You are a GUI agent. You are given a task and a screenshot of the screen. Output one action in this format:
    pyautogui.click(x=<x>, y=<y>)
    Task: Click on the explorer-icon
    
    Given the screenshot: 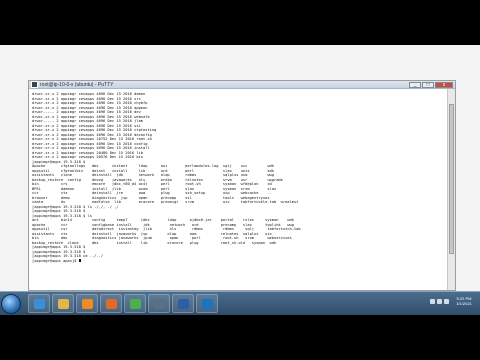 What is the action you would take?
    pyautogui.click(x=63, y=304)
    